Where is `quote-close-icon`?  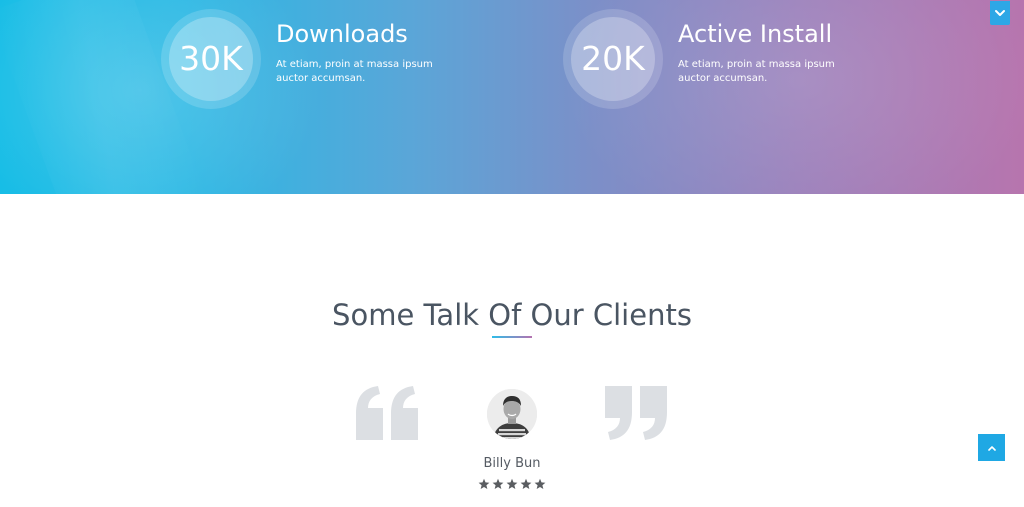
quote-close-icon is located at coordinates (636, 413).